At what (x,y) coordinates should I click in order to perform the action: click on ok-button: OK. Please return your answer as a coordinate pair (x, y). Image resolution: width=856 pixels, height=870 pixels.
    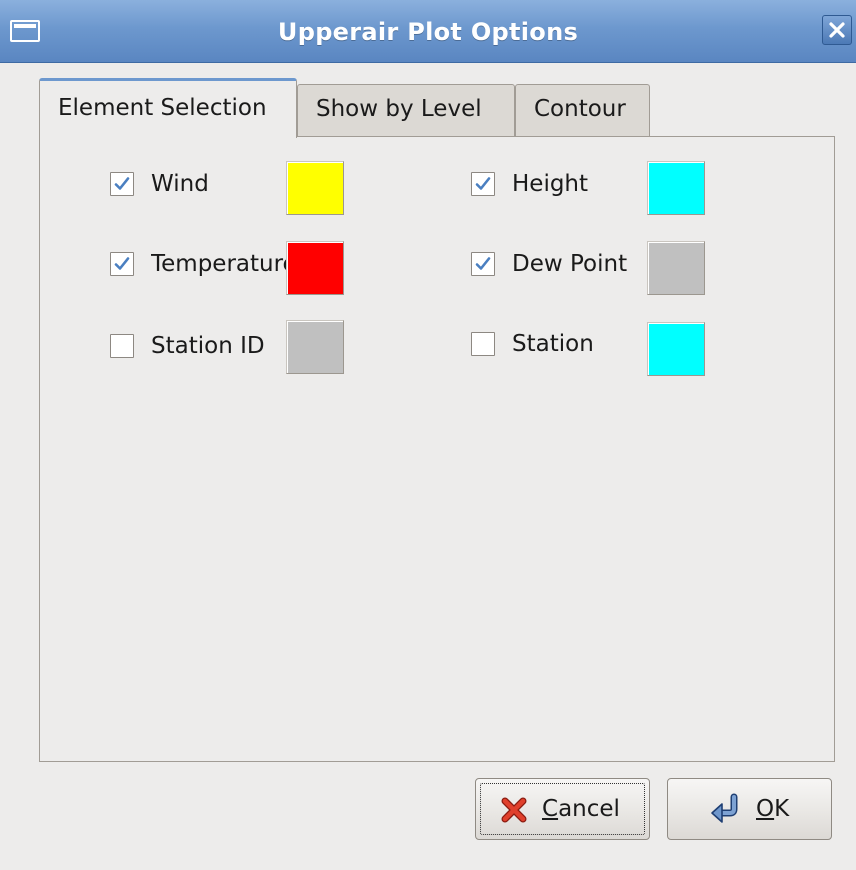
    Looking at the image, I should click on (749, 809).